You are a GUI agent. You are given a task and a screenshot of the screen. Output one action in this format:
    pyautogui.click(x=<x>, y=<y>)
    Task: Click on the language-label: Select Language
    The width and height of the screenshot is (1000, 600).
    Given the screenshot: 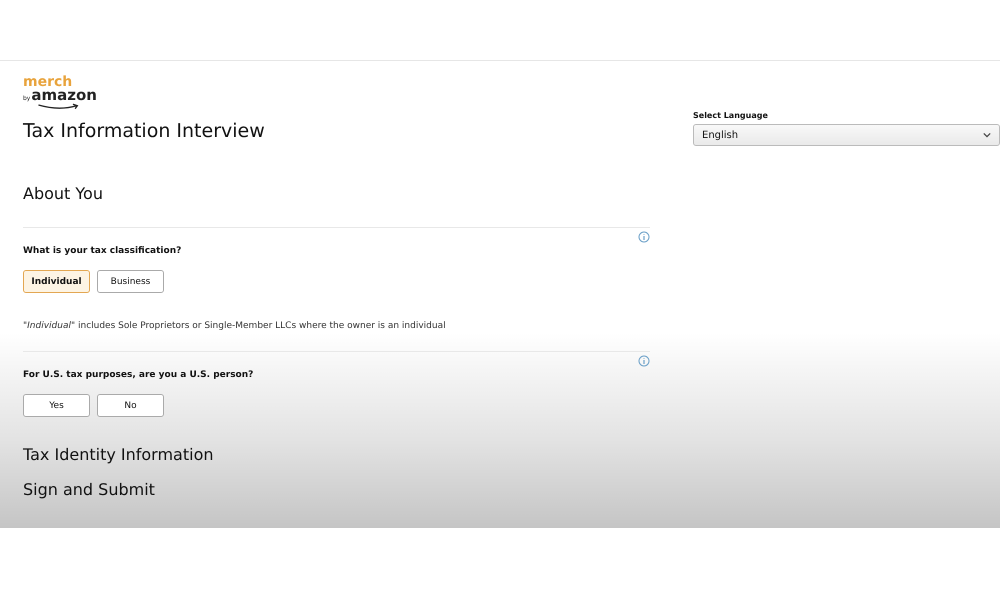 What is the action you would take?
    pyautogui.click(x=731, y=115)
    